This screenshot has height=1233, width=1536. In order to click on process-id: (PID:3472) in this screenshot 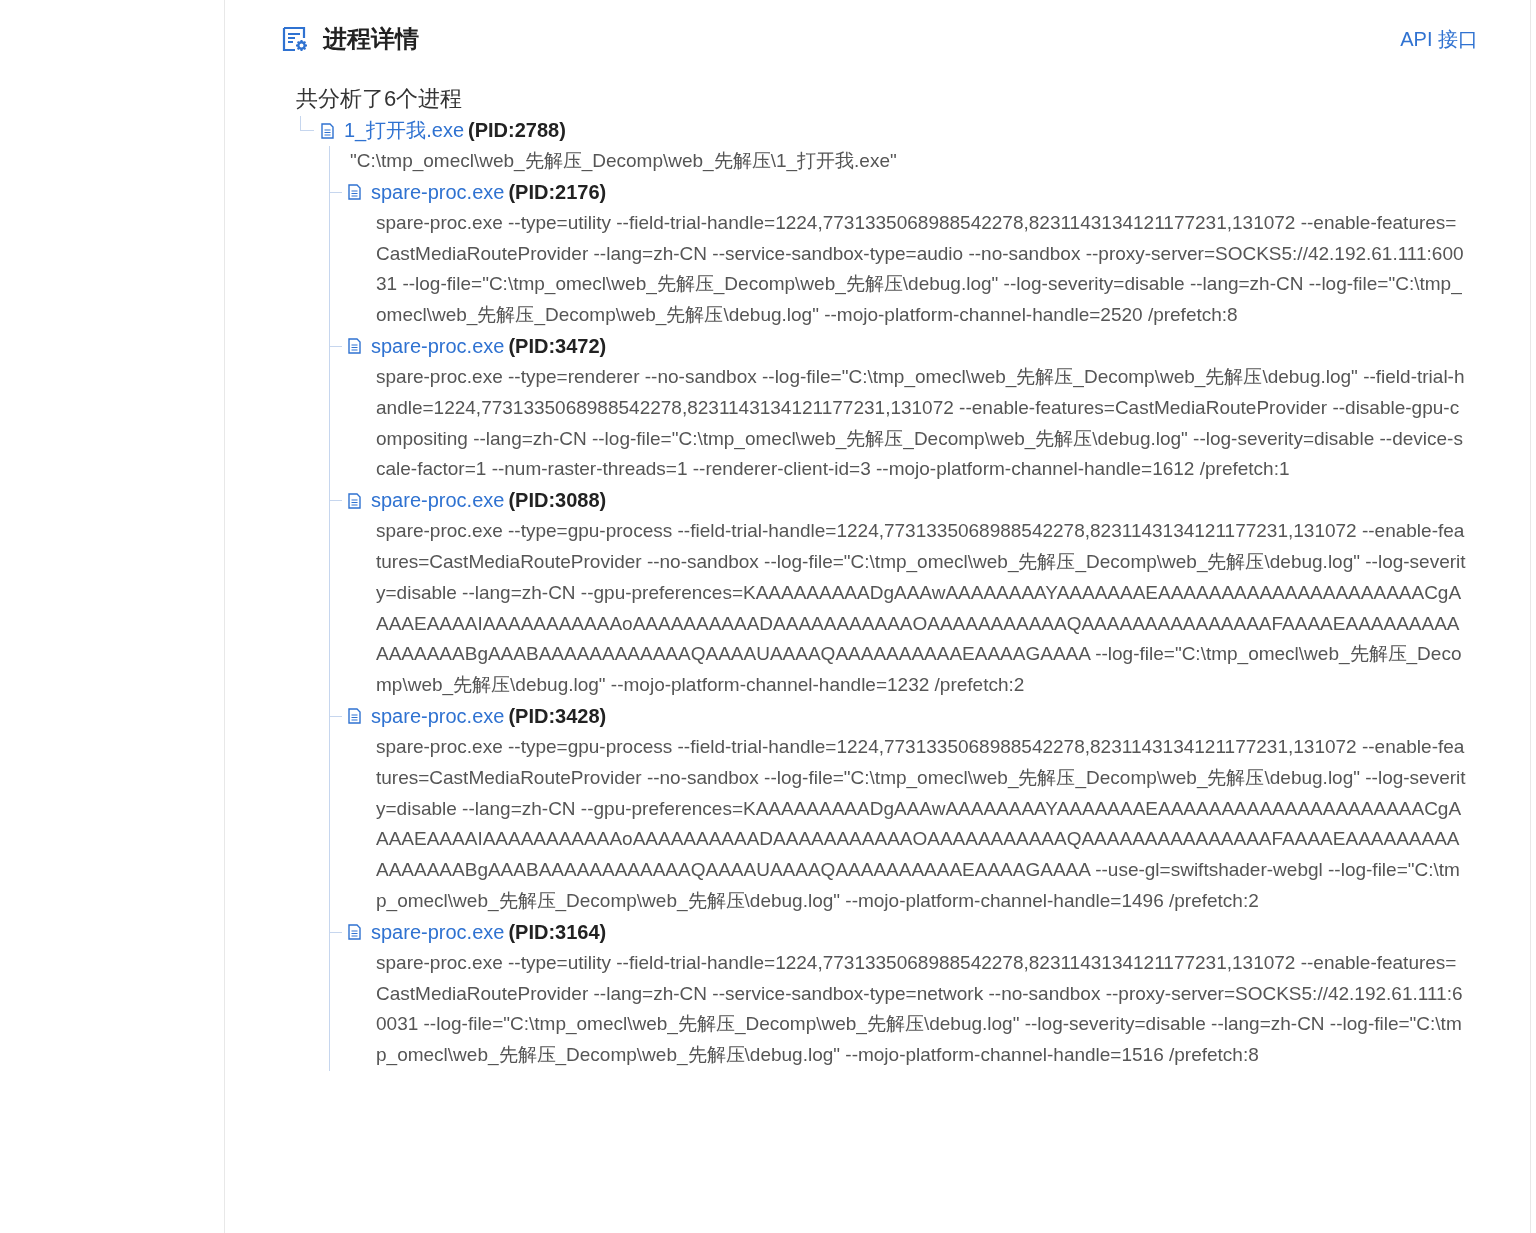, I will do `click(557, 346)`.